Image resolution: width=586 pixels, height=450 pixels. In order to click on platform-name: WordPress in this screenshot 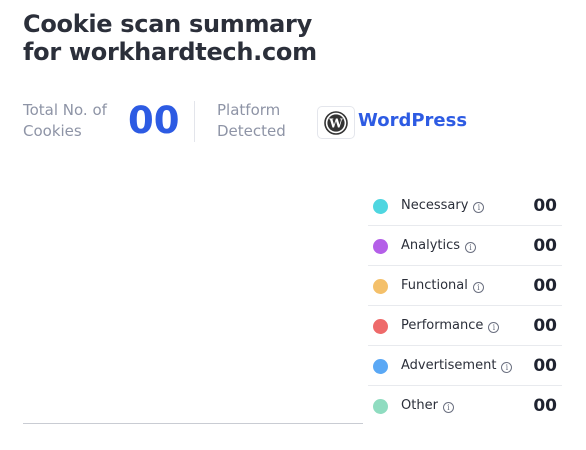, I will do `click(413, 120)`.